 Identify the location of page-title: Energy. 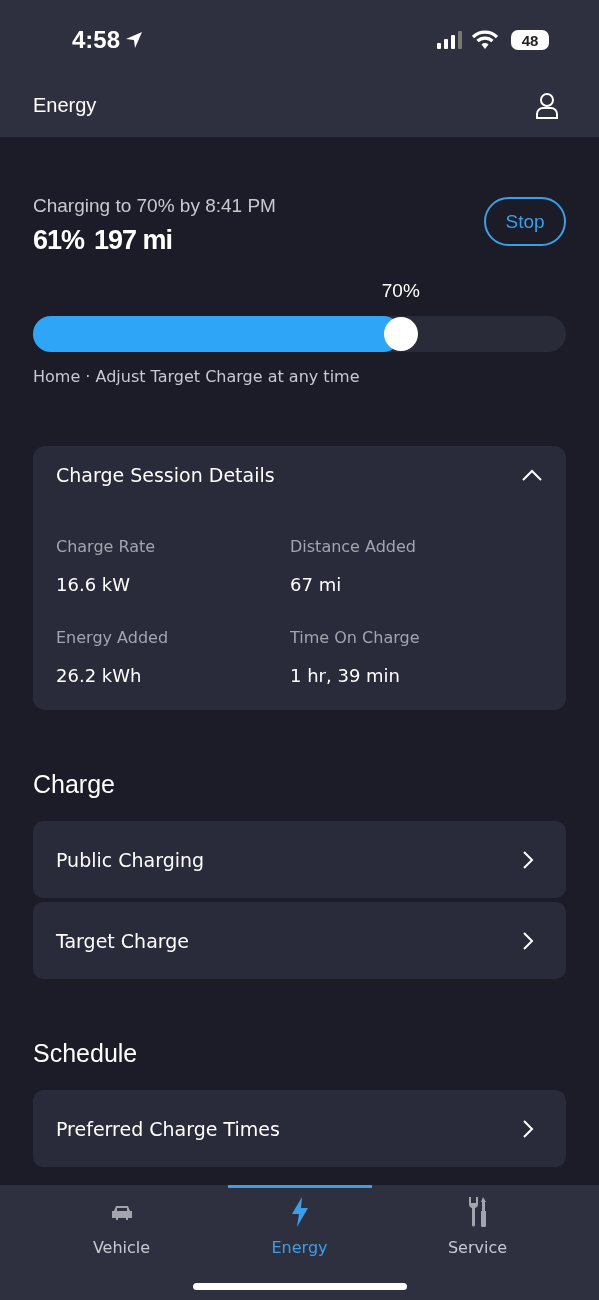
(65, 105).